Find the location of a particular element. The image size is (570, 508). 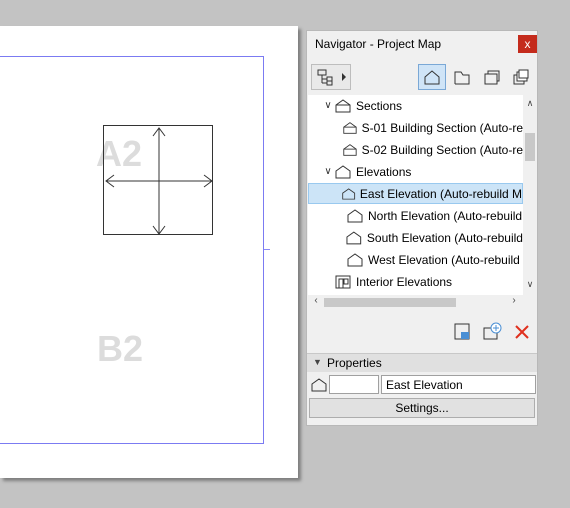

tree-vertical-scrollbar: ∧ ∨ is located at coordinates (530, 195).